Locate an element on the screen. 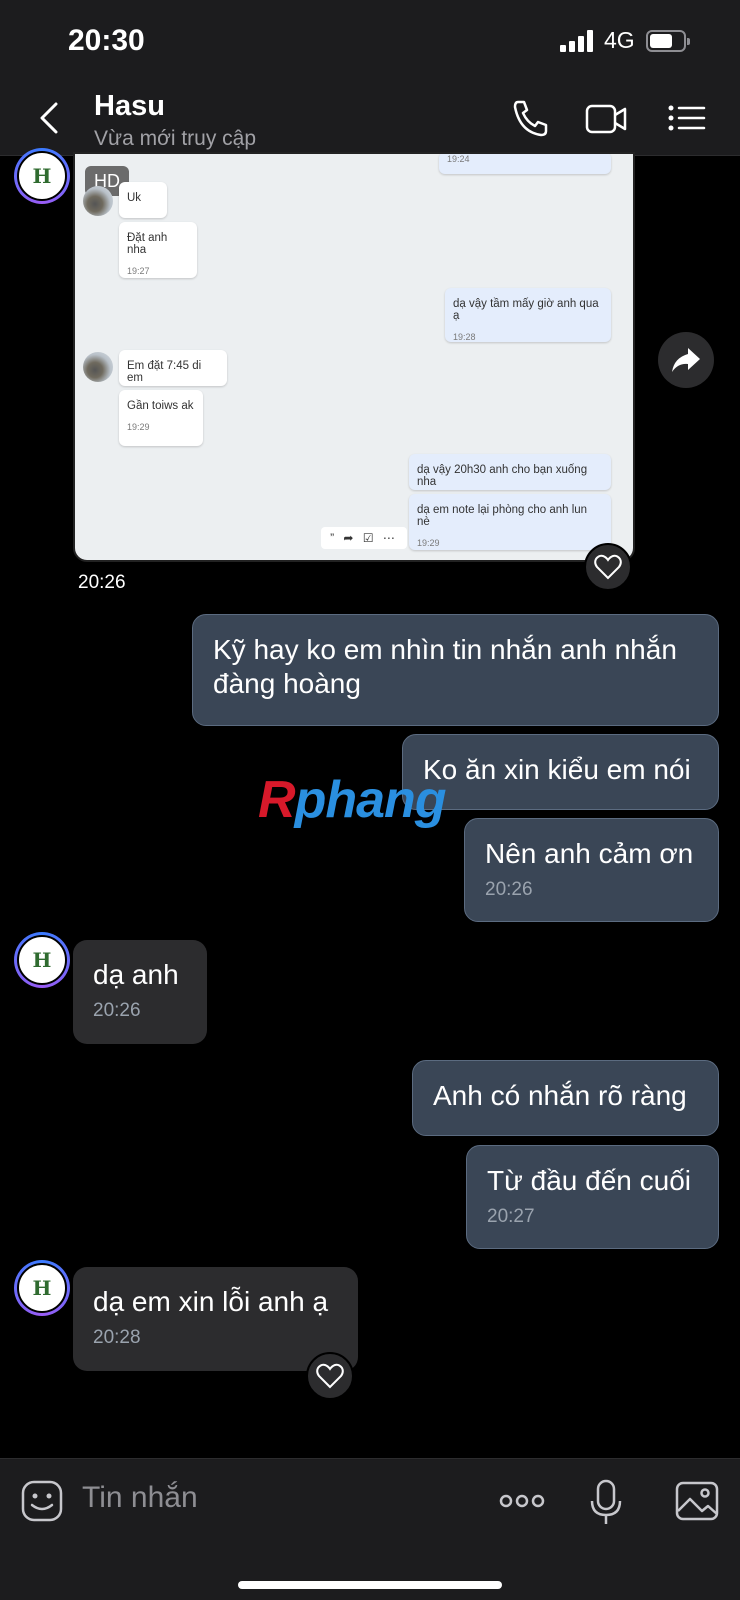 This screenshot has height=1600, width=740. mini-message: dạ vậy 20h30 anh cho bạn xuống nha is located at coordinates (510, 472).